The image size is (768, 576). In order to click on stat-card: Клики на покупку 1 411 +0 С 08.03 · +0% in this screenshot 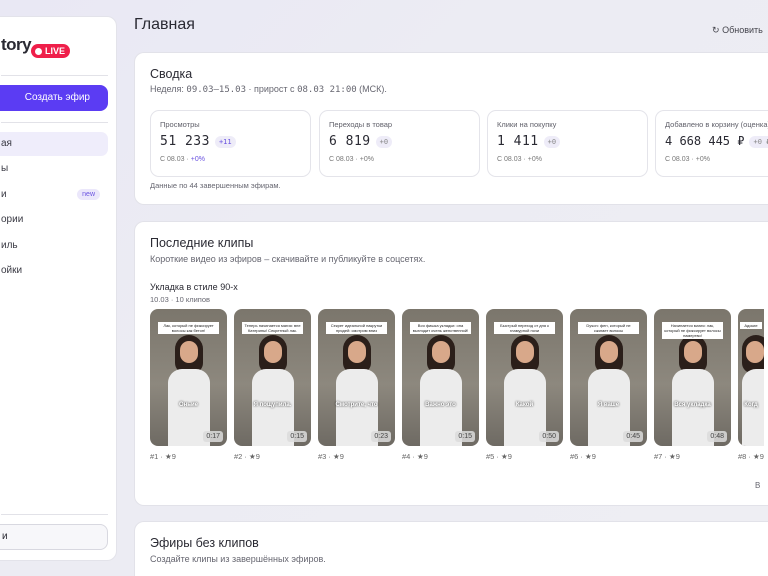, I will do `click(567, 143)`.